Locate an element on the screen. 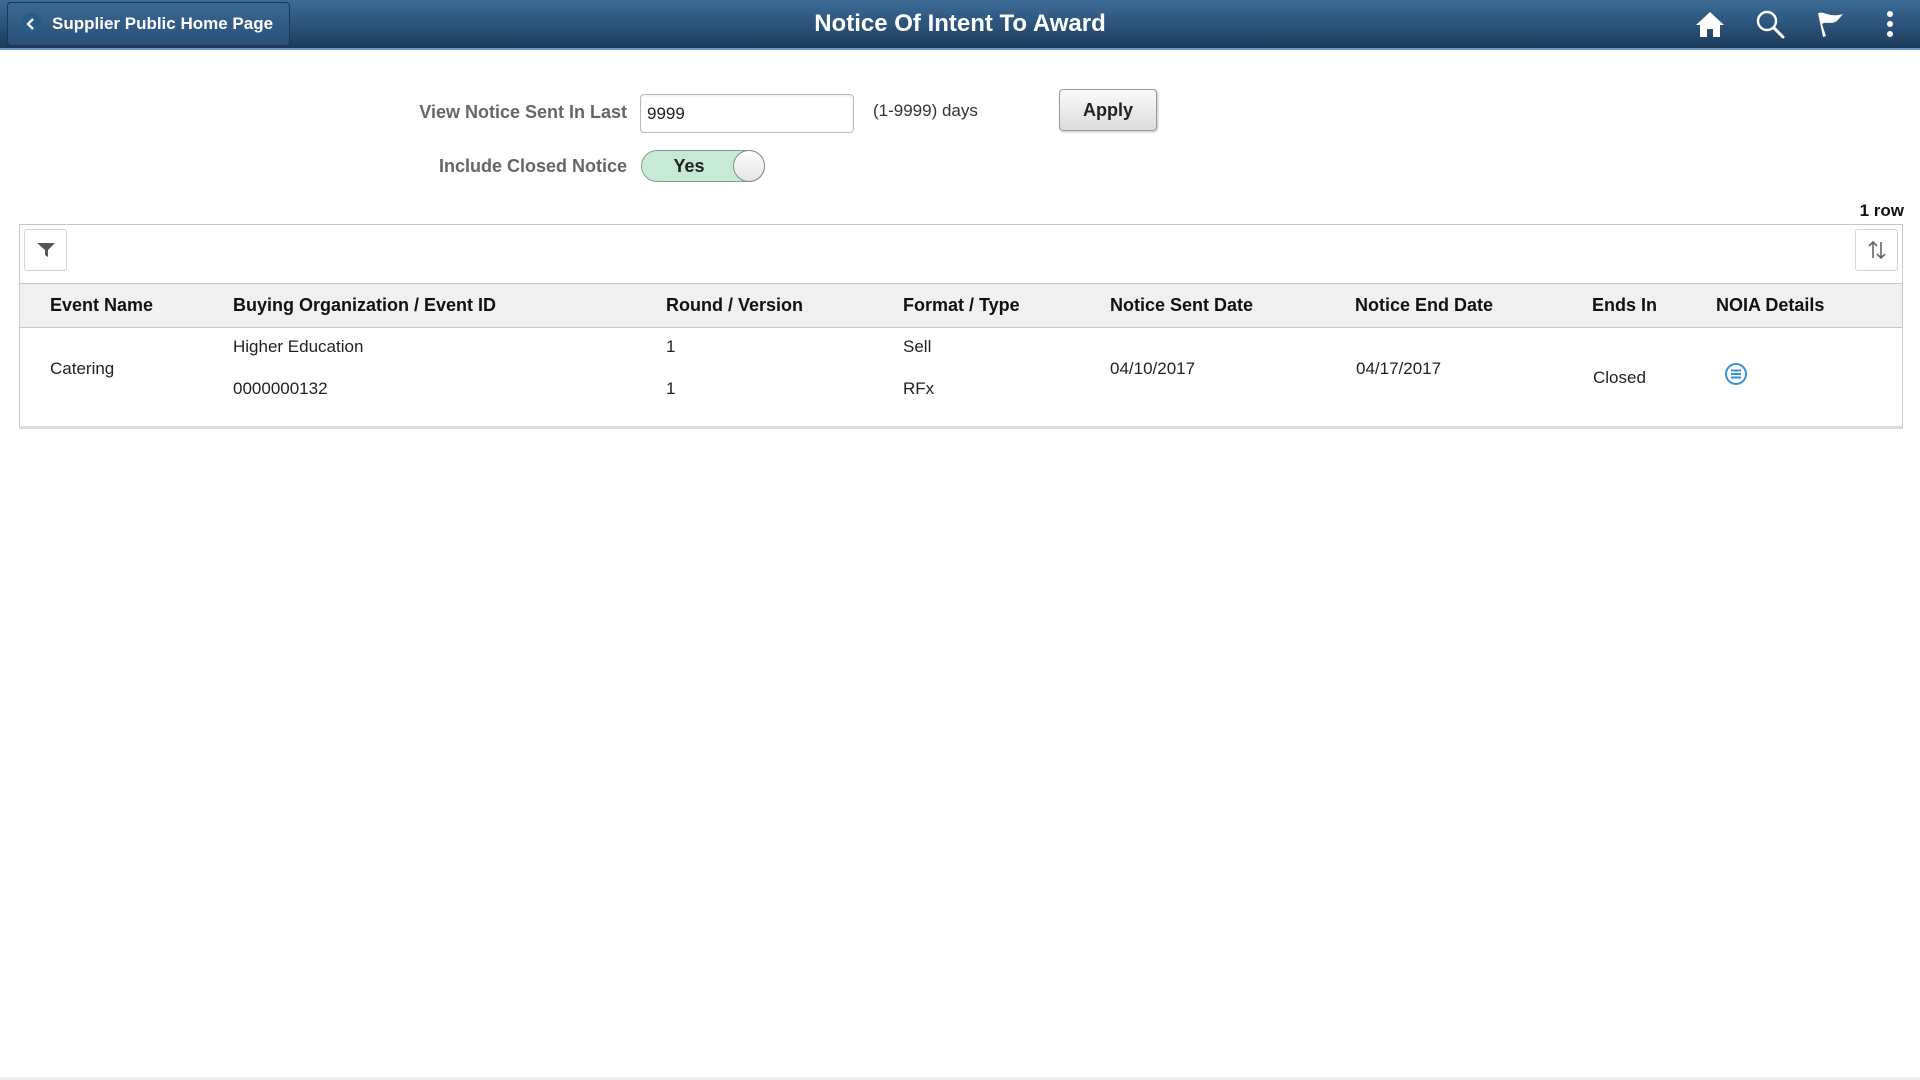  days-filter-label: View Notice Sent In Last is located at coordinates (523, 112).